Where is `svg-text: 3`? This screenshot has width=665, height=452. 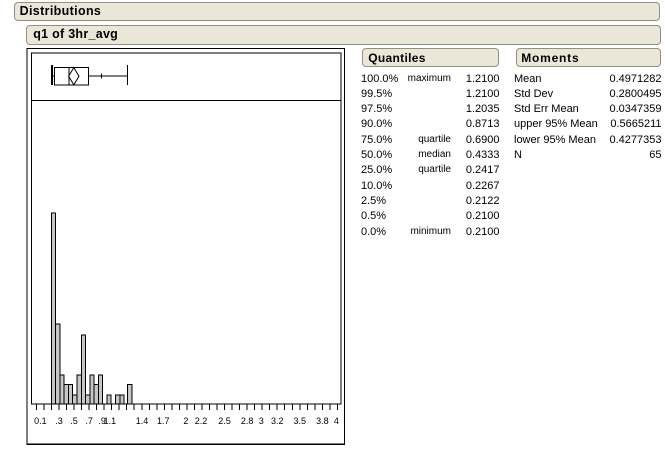
svg-text: 3 is located at coordinates (261, 421).